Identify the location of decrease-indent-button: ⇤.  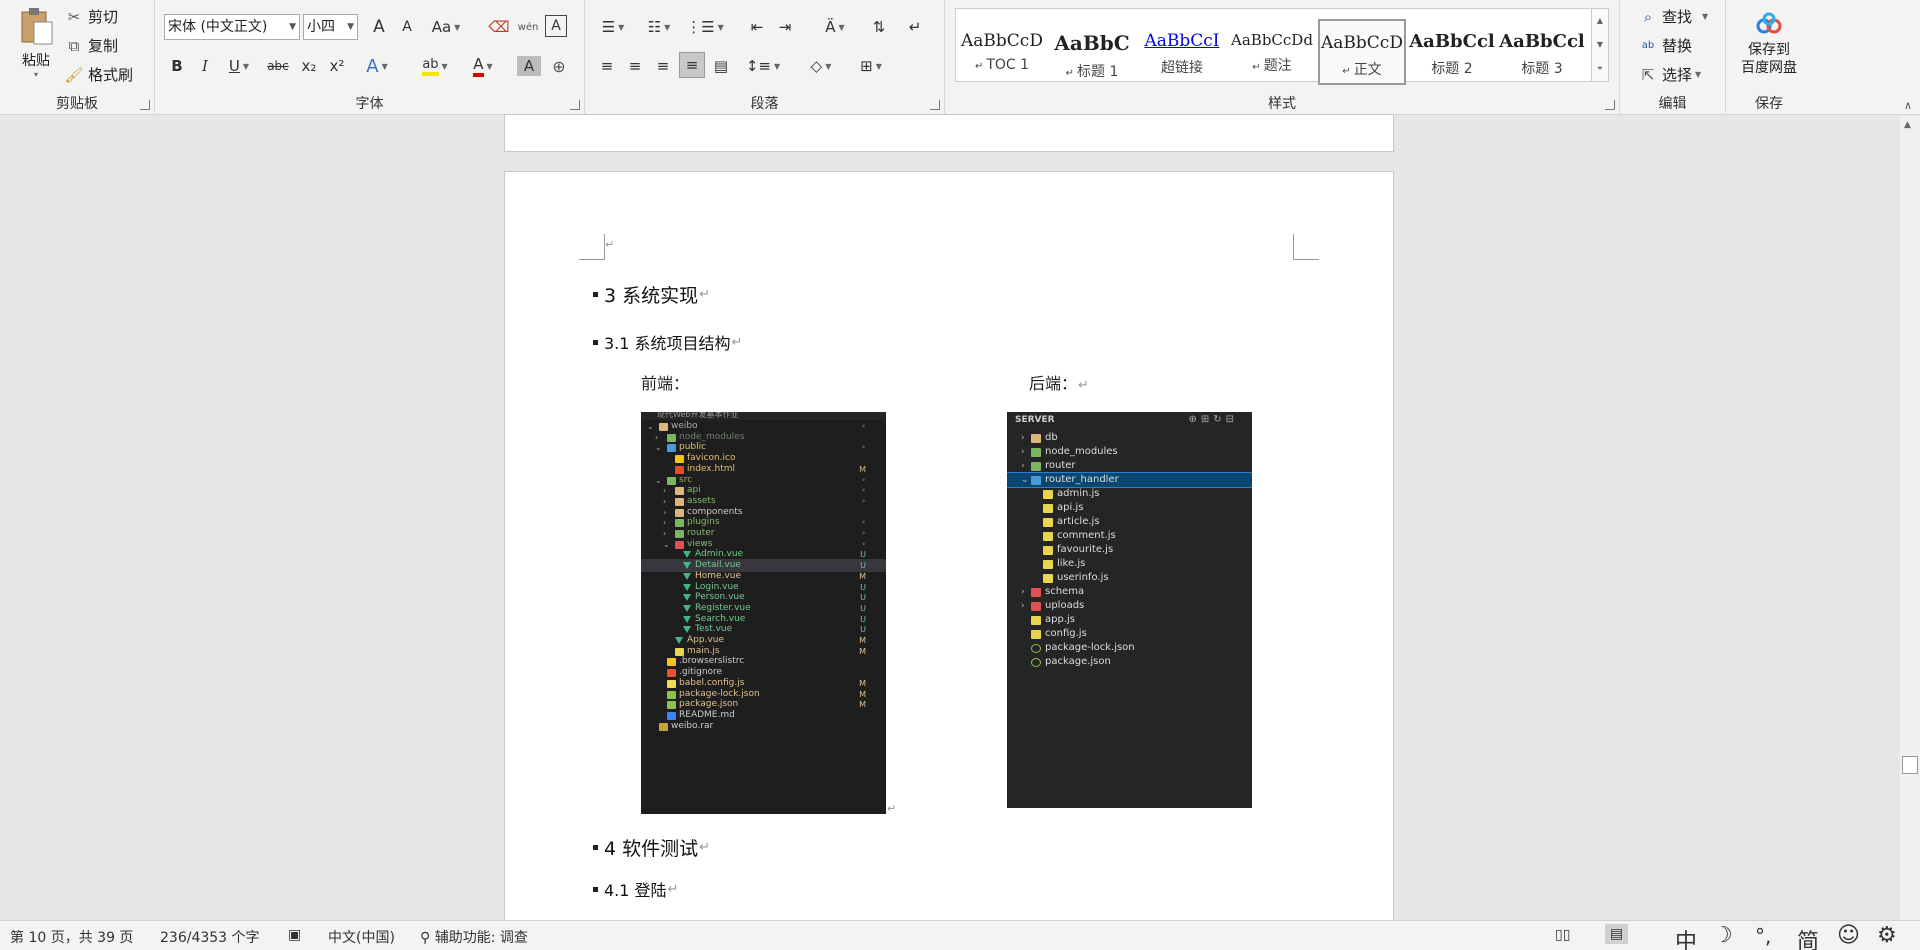
(757, 27).